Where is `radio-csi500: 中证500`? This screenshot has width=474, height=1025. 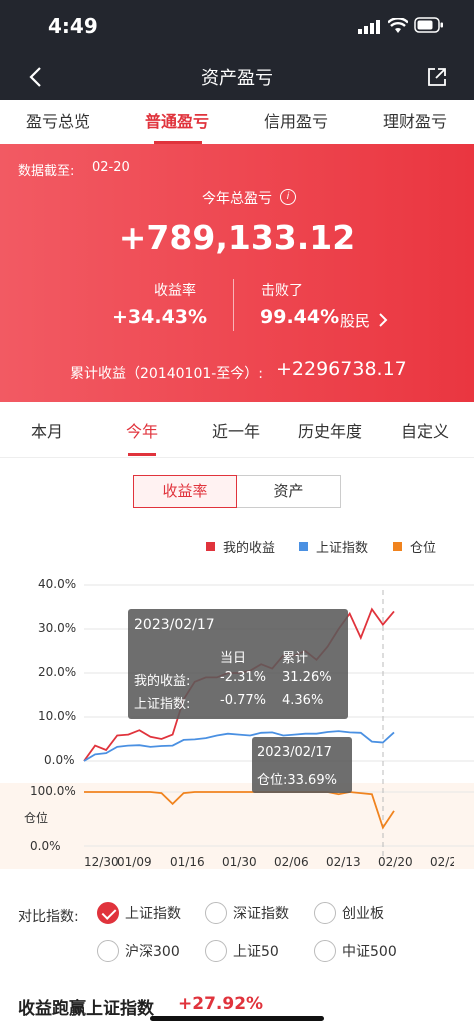
radio-csi500: 中证500 is located at coordinates (355, 951).